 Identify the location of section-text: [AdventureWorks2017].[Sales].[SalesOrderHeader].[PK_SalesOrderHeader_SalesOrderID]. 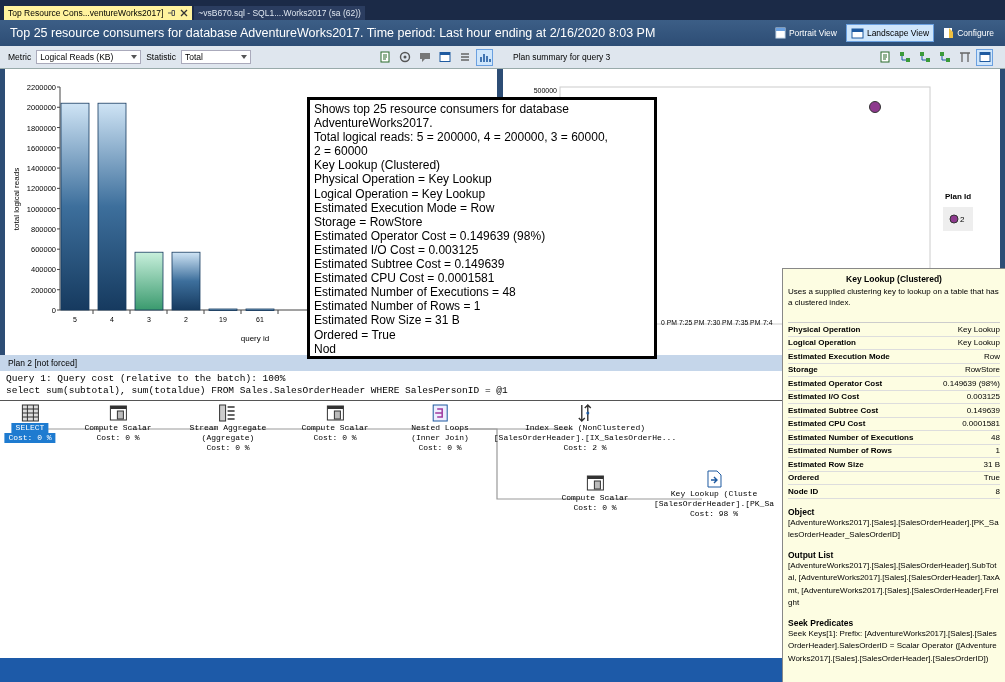
(894, 529).